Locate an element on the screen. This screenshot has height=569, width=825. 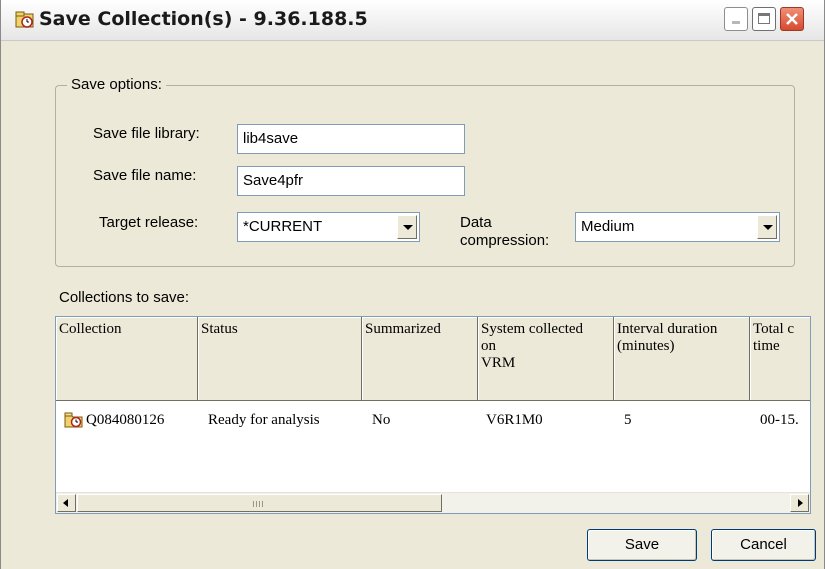
cell-interval: 5 is located at coordinates (628, 420).